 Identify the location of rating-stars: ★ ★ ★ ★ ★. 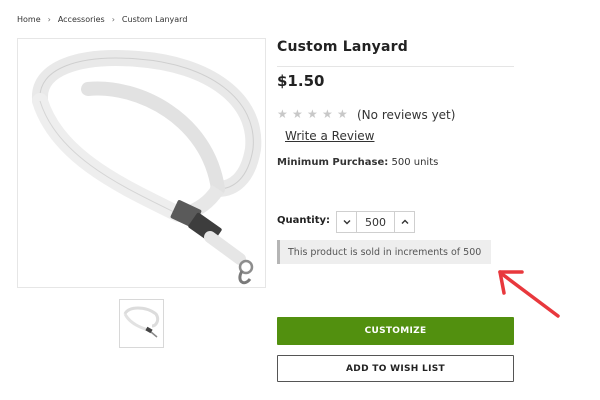
(313, 114).